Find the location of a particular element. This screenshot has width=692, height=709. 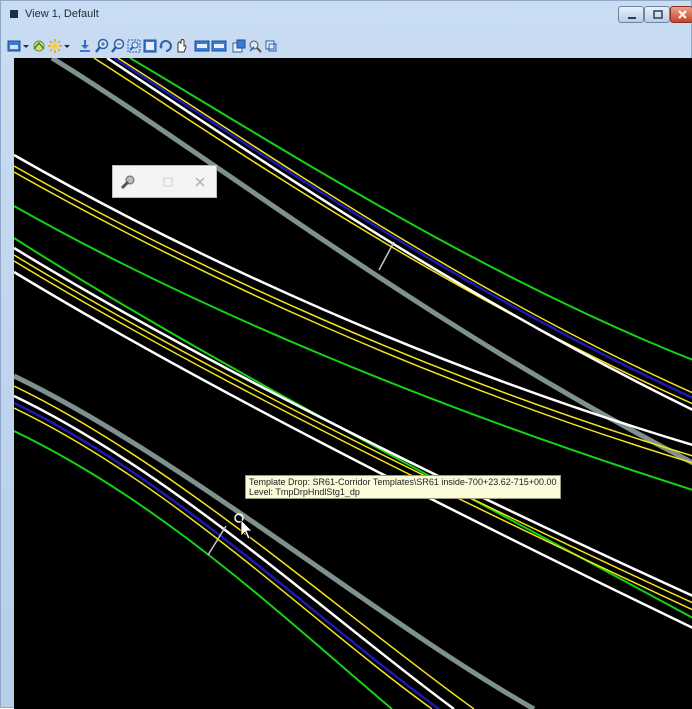

close-toolbox-icon is located at coordinates (200, 182).